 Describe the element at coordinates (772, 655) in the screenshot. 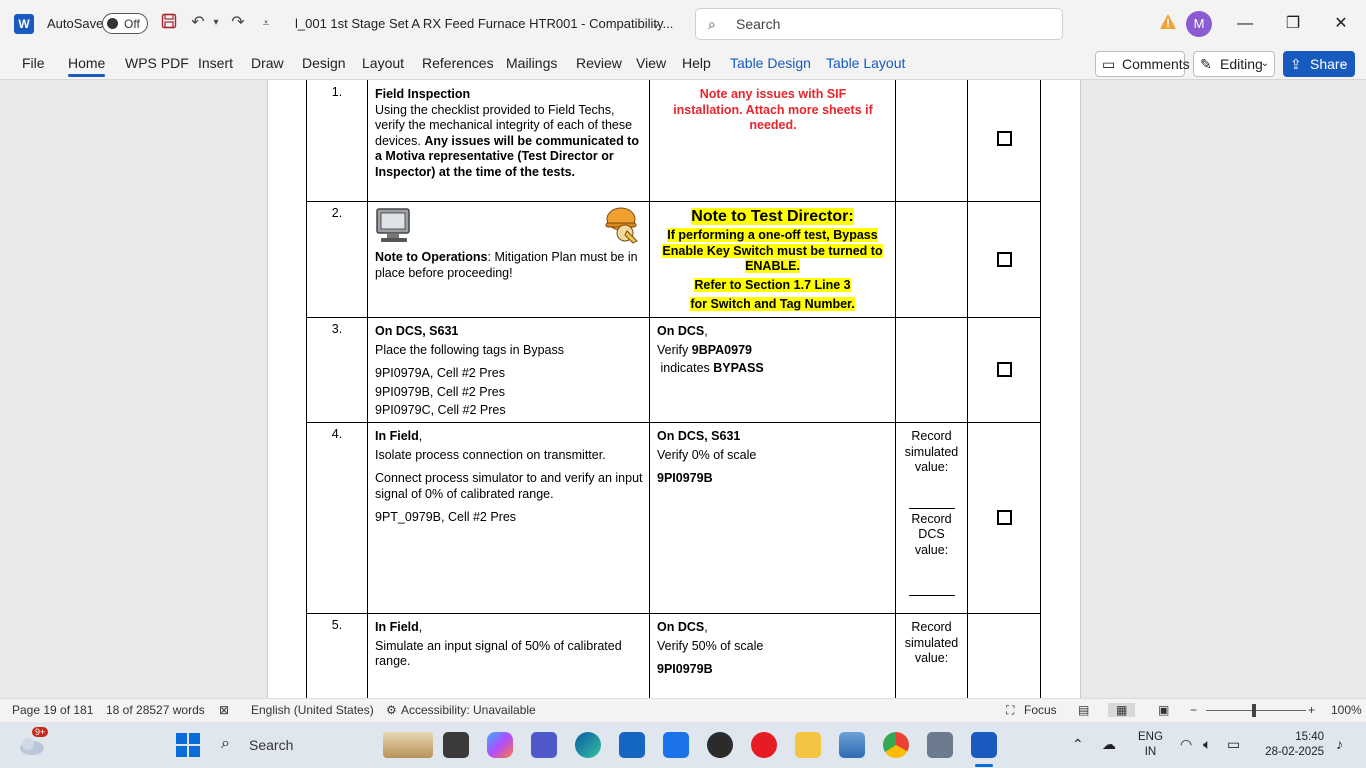

I see `verify-cell: On DCS, Verify 50% of scale 9PI0979B` at that location.